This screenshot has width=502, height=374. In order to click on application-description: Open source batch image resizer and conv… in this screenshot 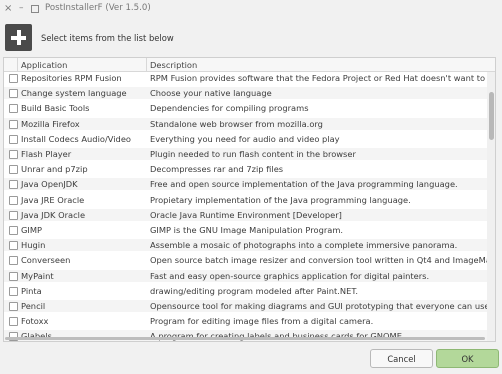, I will do `click(323, 260)`.